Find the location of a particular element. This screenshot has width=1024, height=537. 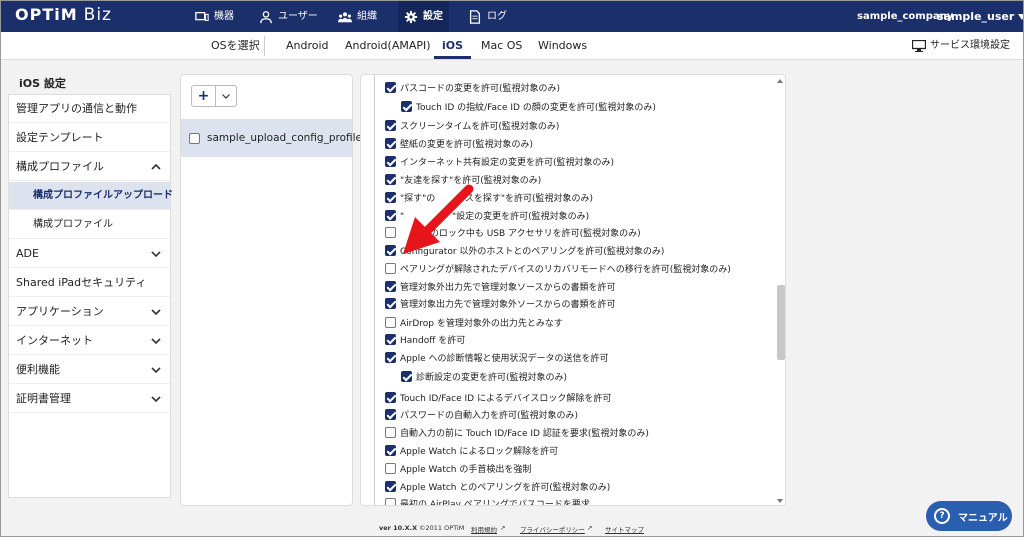

nav-users: ユーザー is located at coordinates (288, 16).